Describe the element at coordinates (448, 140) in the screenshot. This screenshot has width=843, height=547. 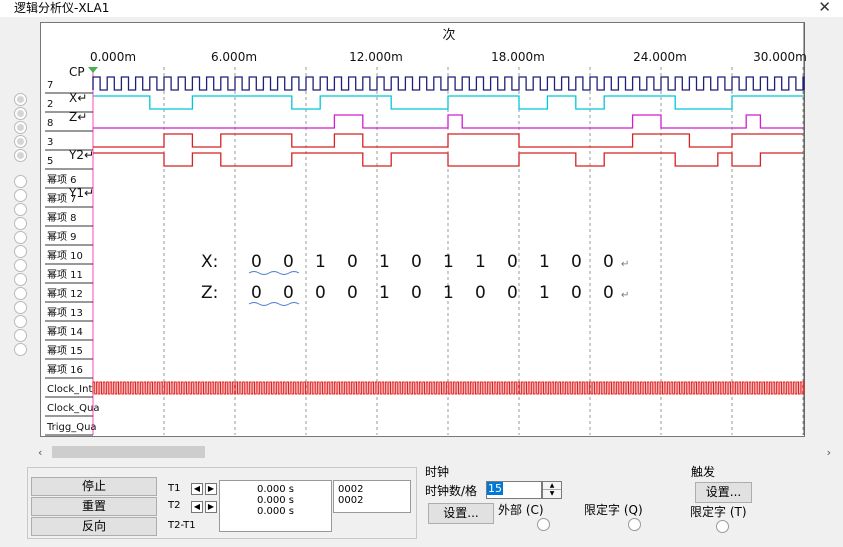
I see `channel-3-waveform` at that location.